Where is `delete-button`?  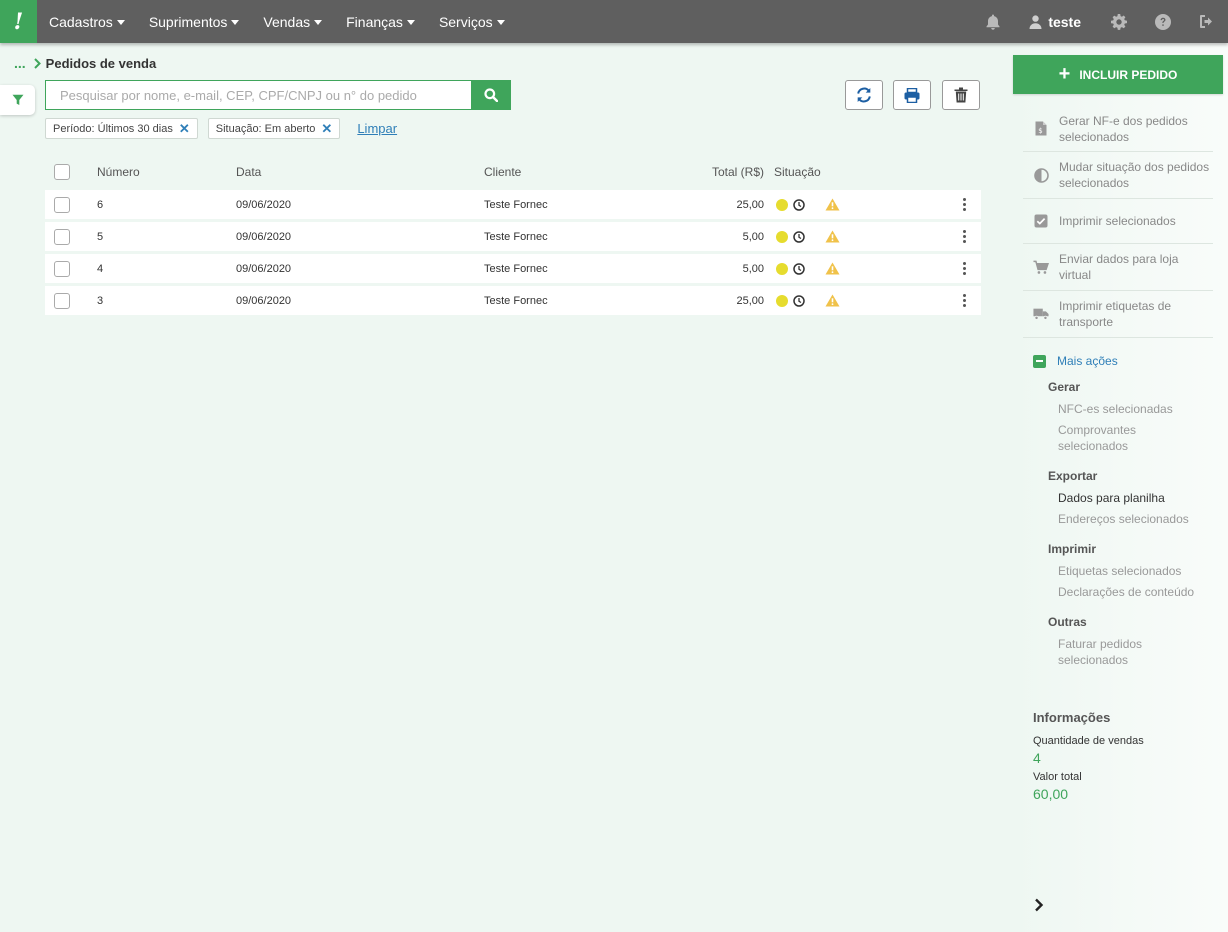
delete-button is located at coordinates (961, 95).